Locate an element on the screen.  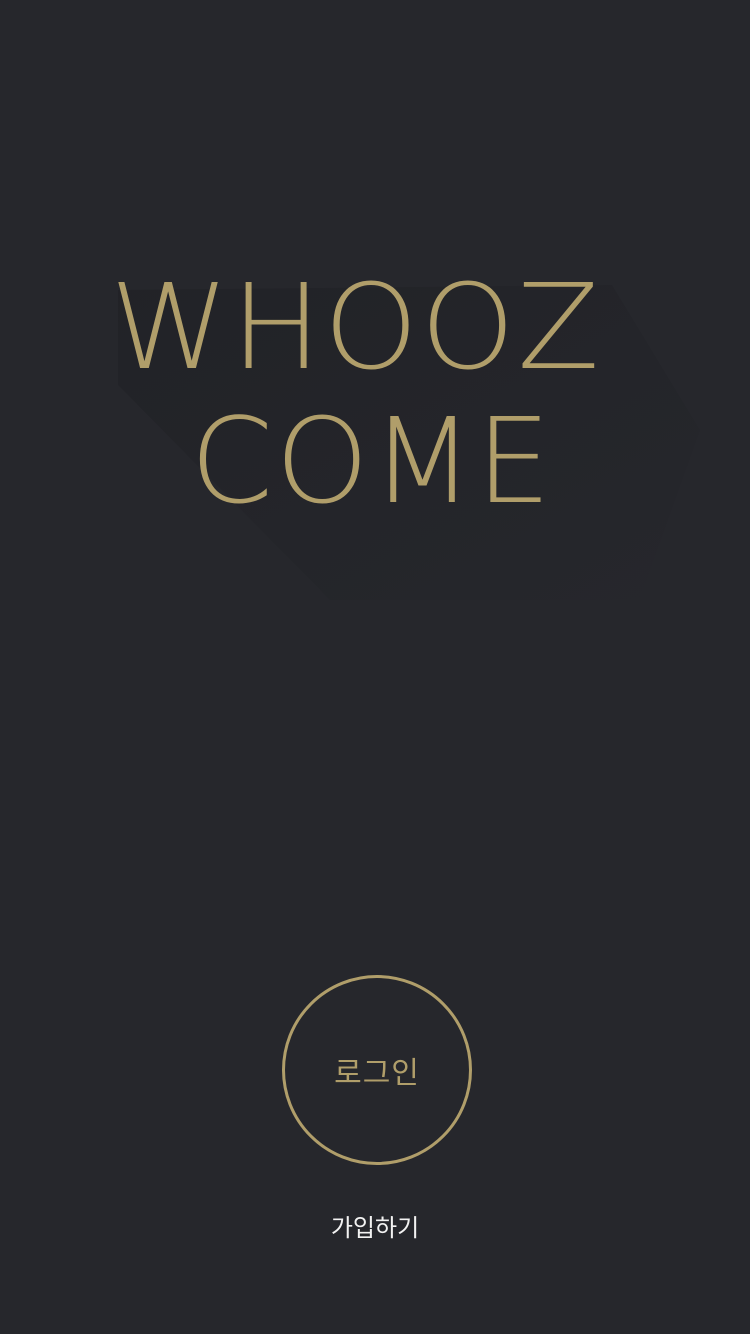
logo-line-2: COME is located at coordinates (372, 461).